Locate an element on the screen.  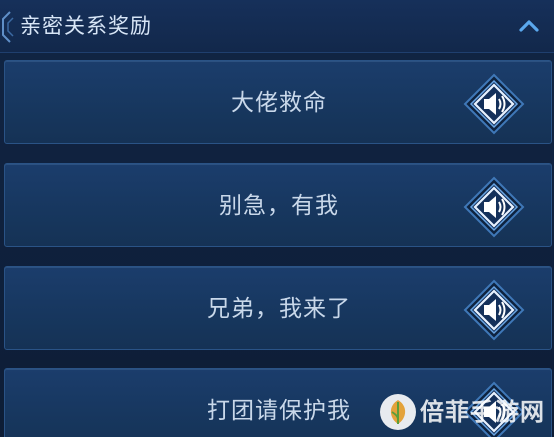
panel-header: 亲密关系奖励 is located at coordinates (277, 26).